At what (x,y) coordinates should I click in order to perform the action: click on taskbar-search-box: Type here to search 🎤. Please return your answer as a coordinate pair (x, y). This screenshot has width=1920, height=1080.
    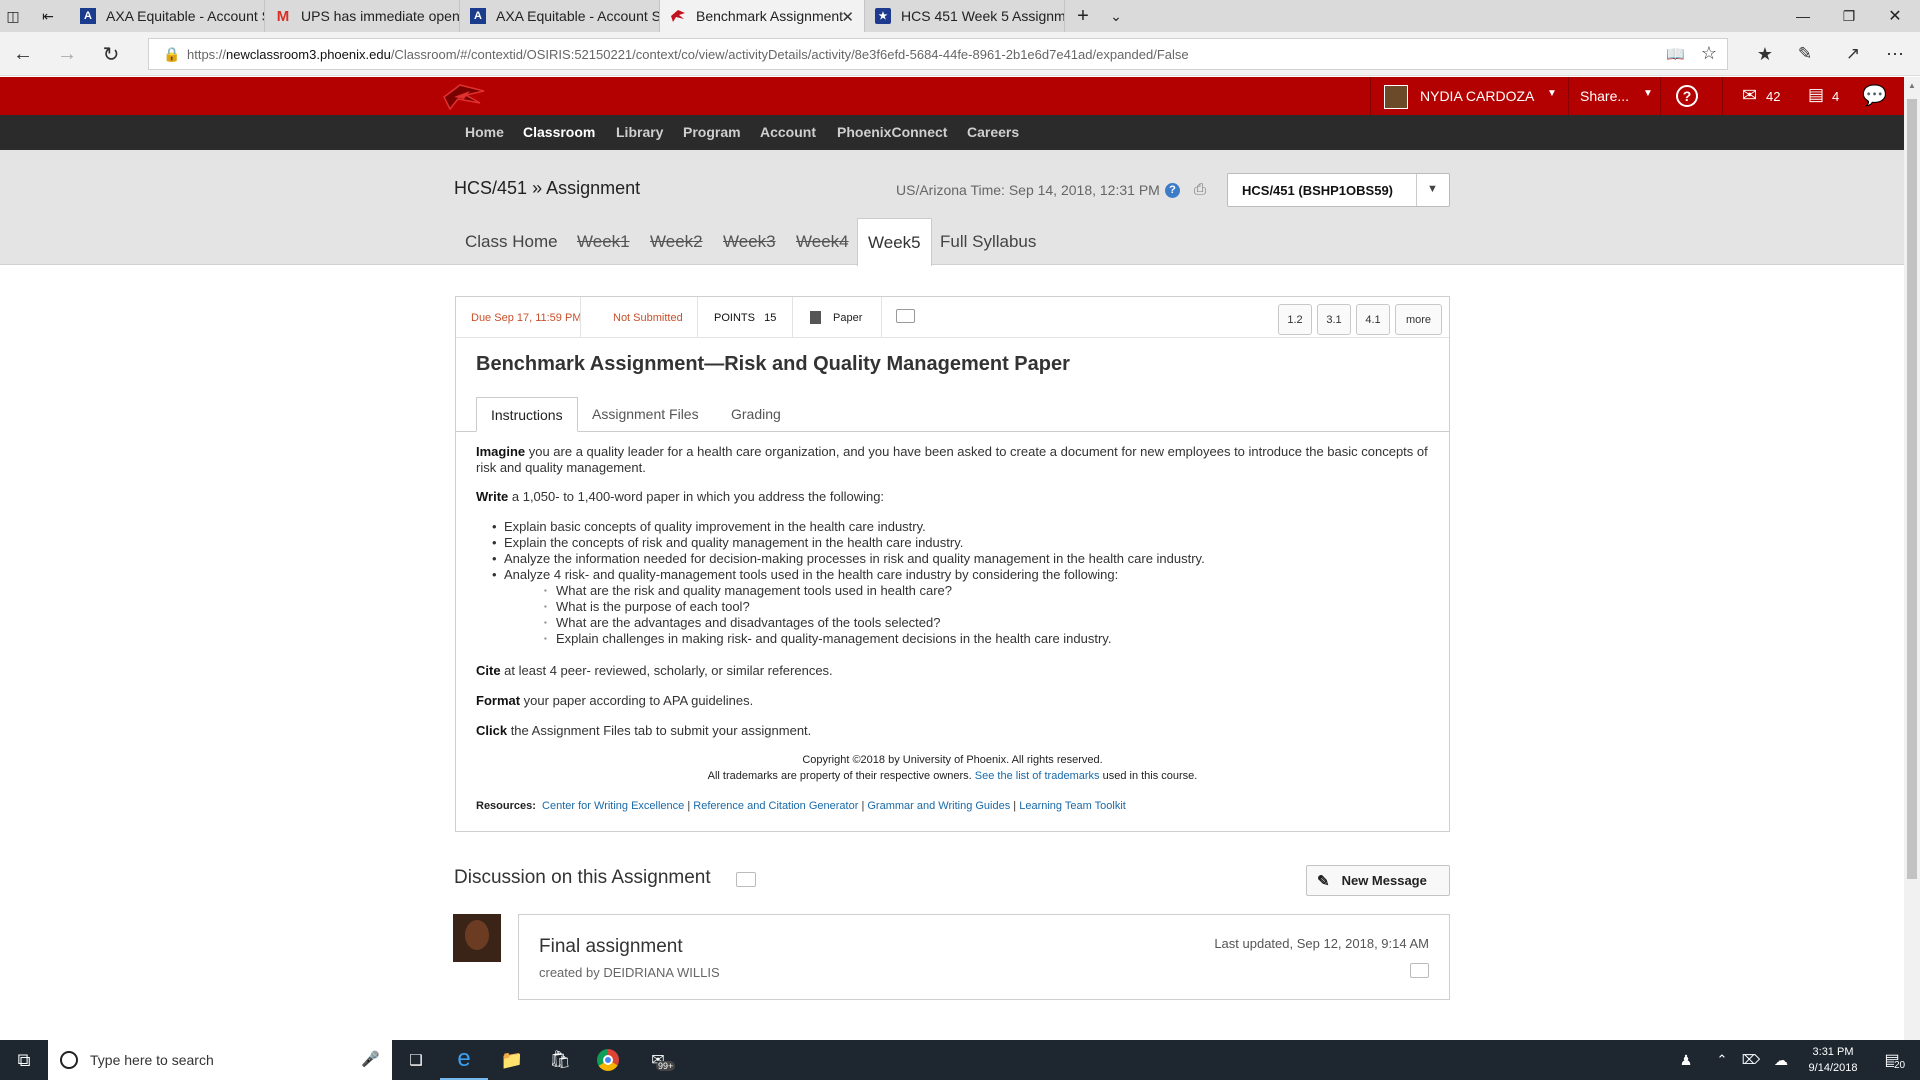
    Looking at the image, I should click on (220, 1060).